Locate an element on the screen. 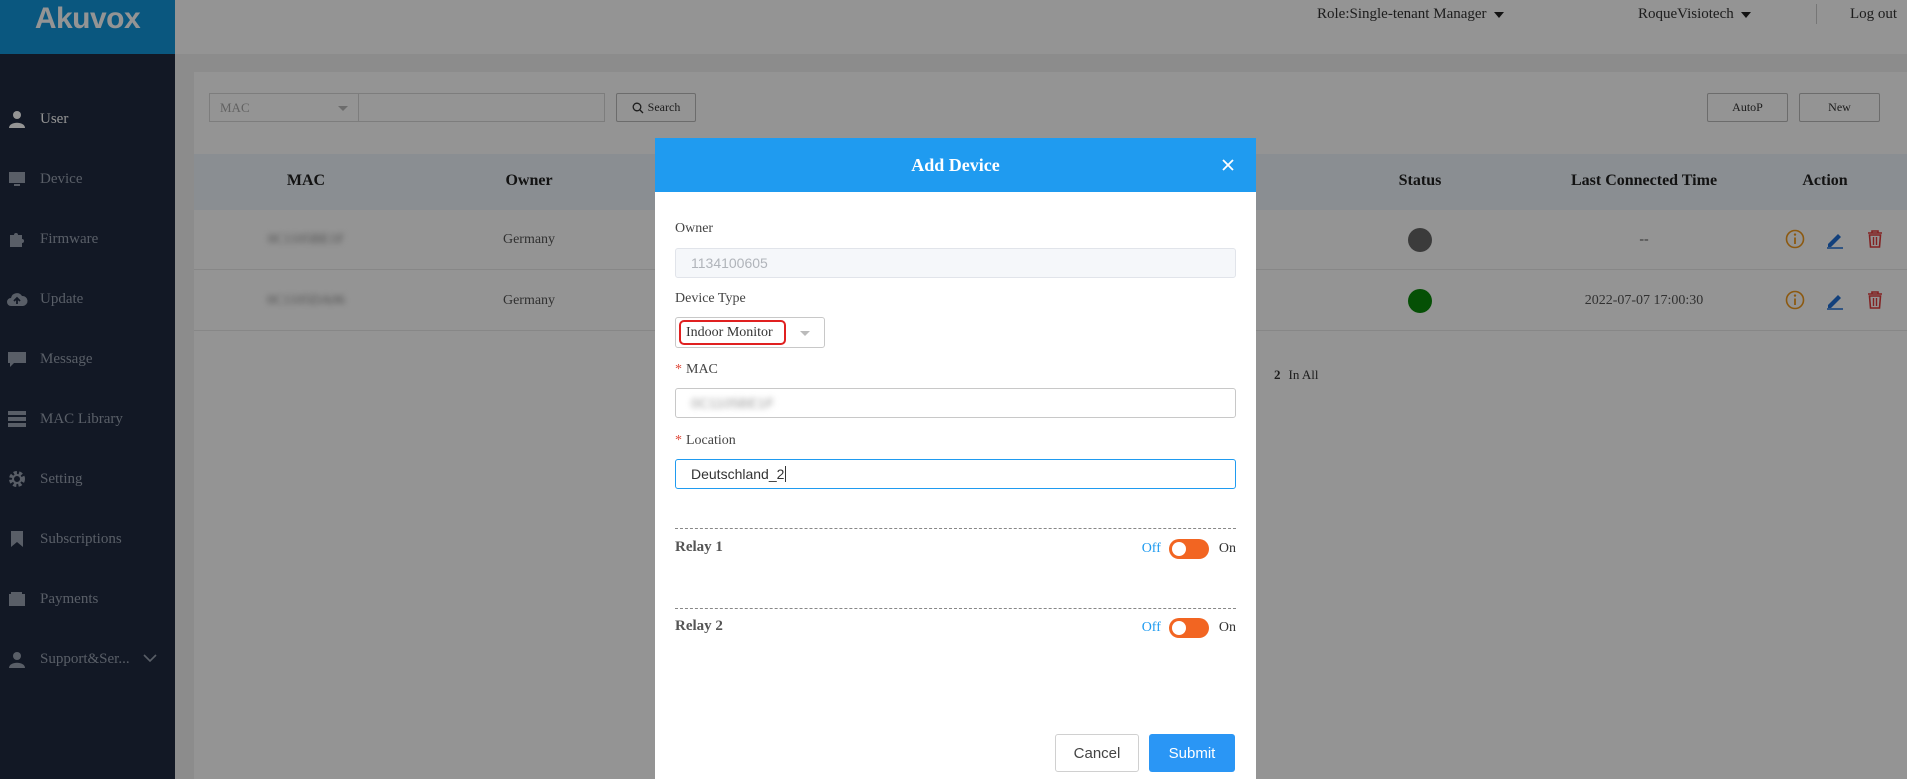  device-type-value: Indoor Monitor is located at coordinates (729, 332).